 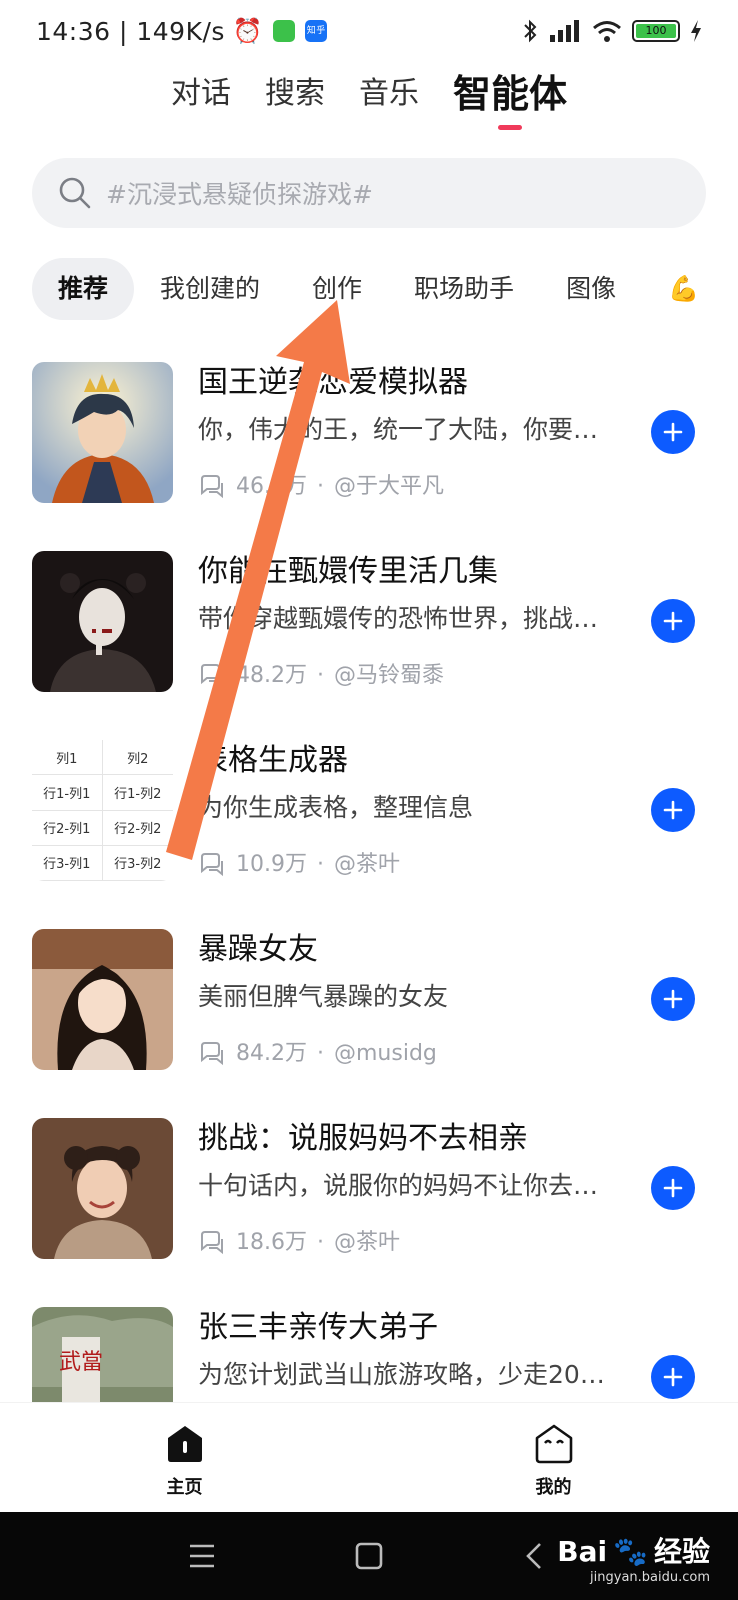 I want to click on table-cell: 行1-列2, so click(x=137, y=793).